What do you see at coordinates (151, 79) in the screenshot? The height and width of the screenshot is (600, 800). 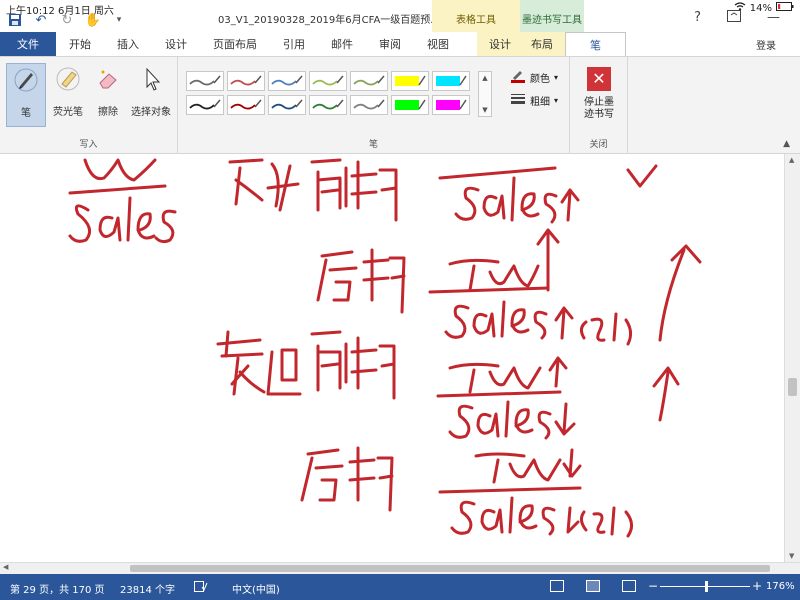 I see `select-arrow-icon` at bounding box center [151, 79].